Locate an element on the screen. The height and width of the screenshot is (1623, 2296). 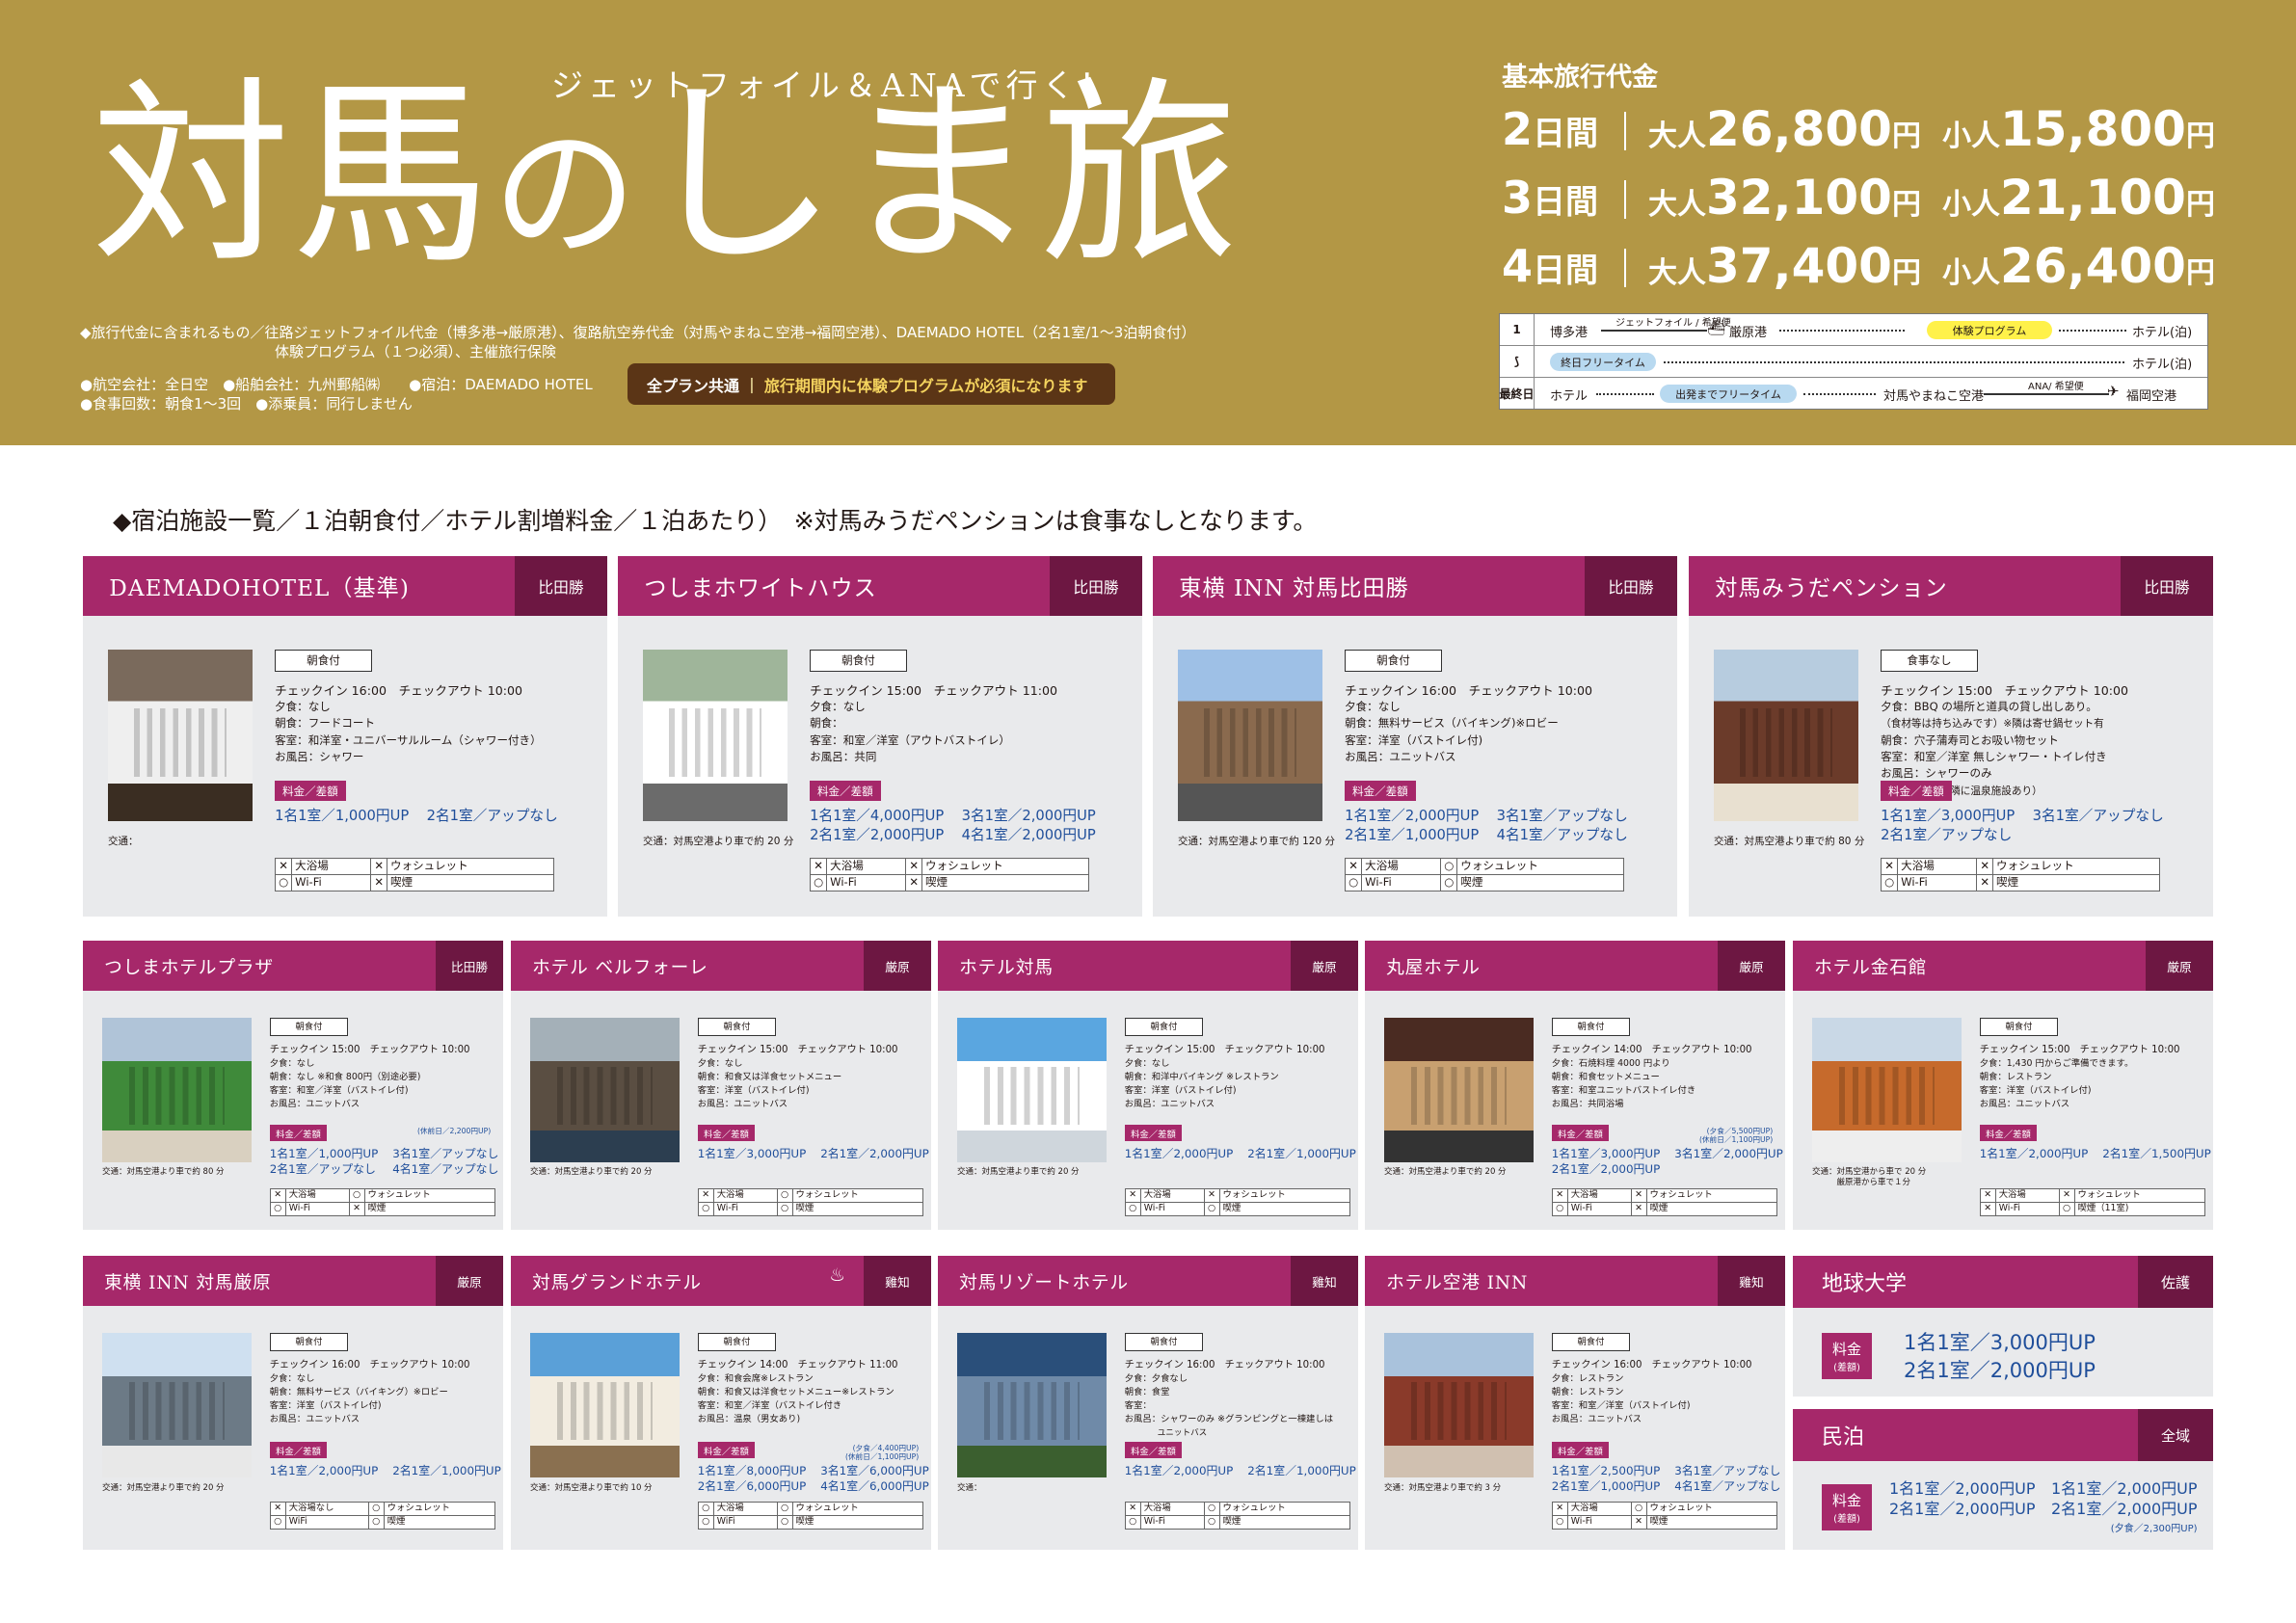
hotel-card-header: ホテル空港 INN 雞知 is located at coordinates (1575, 1281).